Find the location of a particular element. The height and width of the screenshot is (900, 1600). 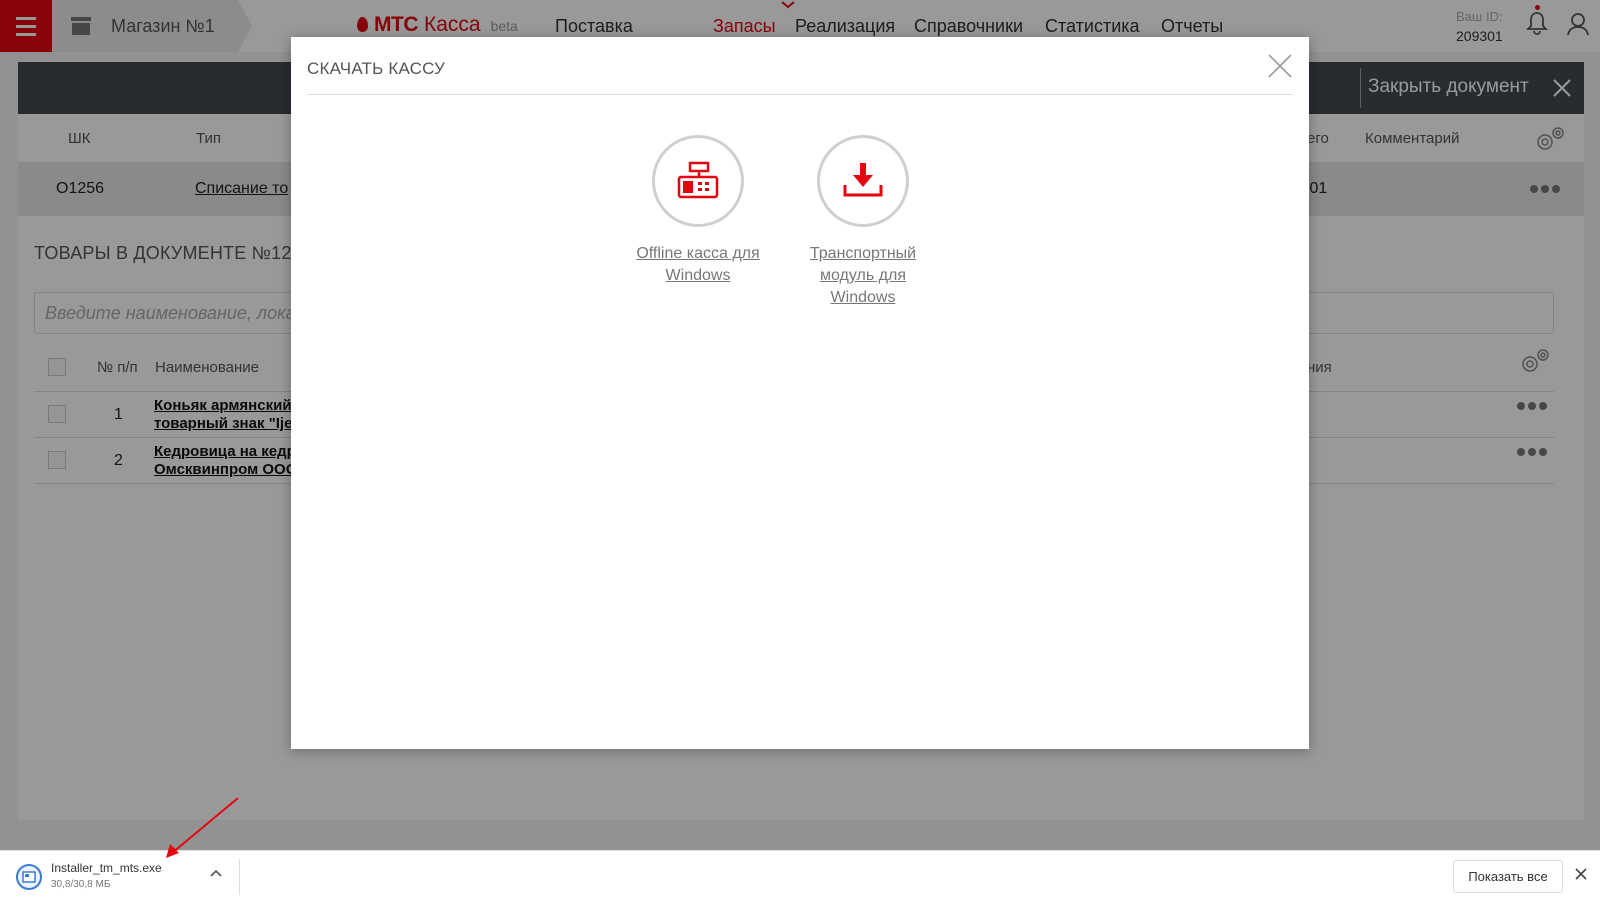

annotation-arrow-icon is located at coordinates (202, 827).